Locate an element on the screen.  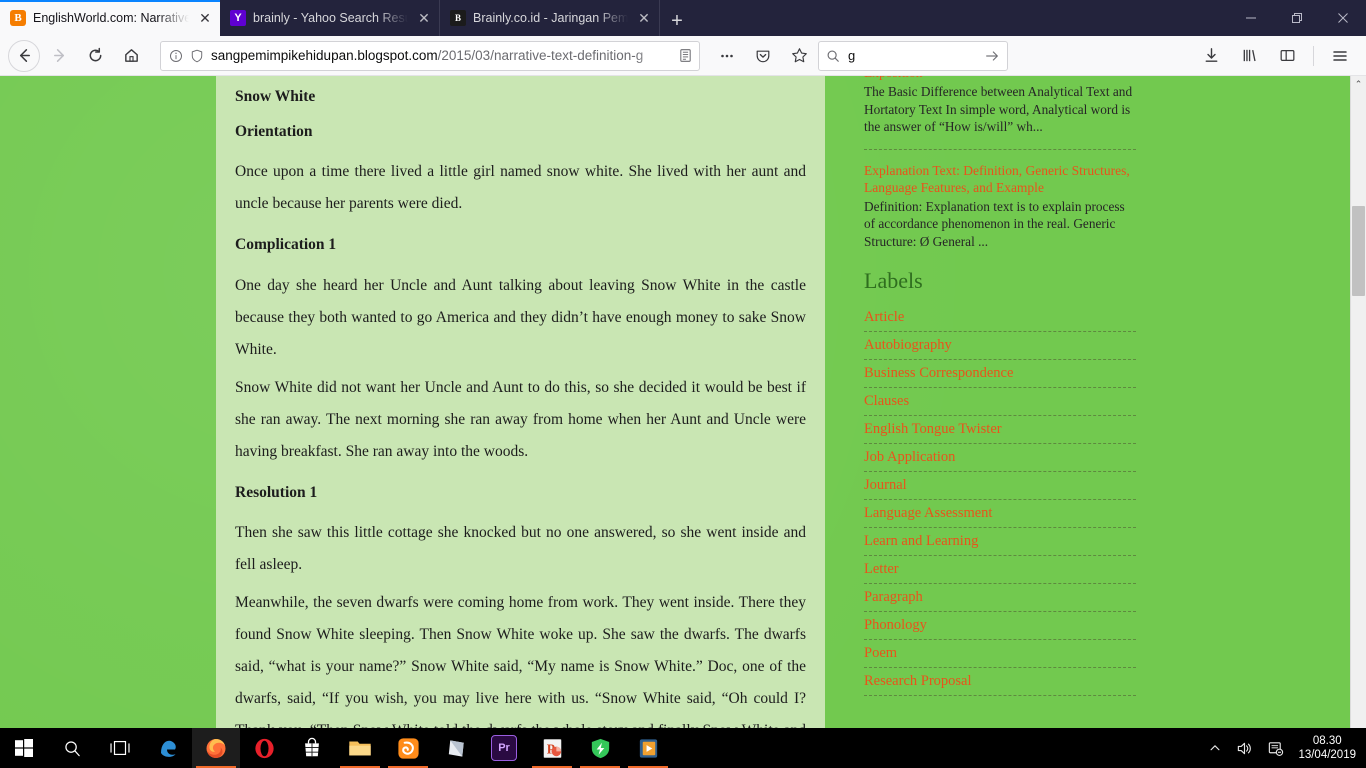
uc-browser-icon is located at coordinates (408, 748).